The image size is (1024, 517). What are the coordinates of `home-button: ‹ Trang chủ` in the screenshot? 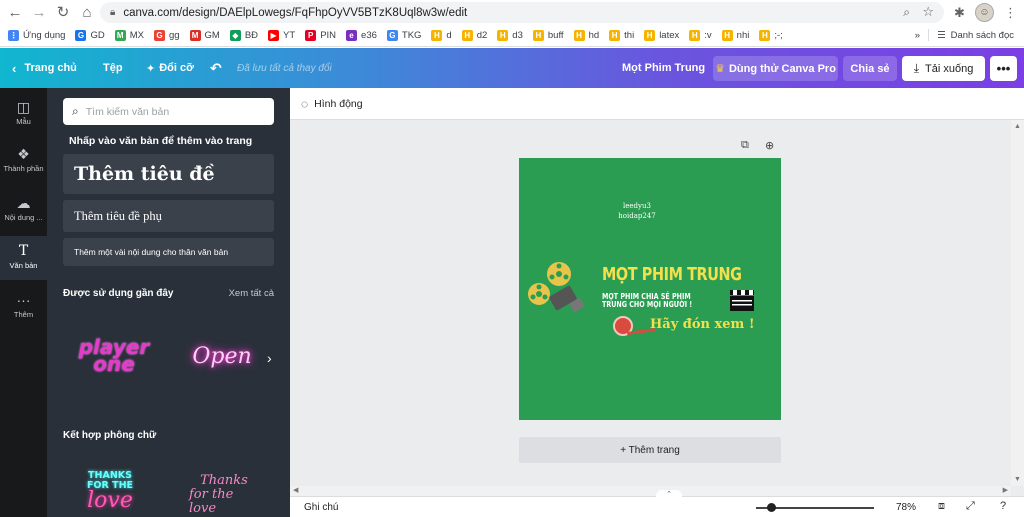 It's located at (44, 68).